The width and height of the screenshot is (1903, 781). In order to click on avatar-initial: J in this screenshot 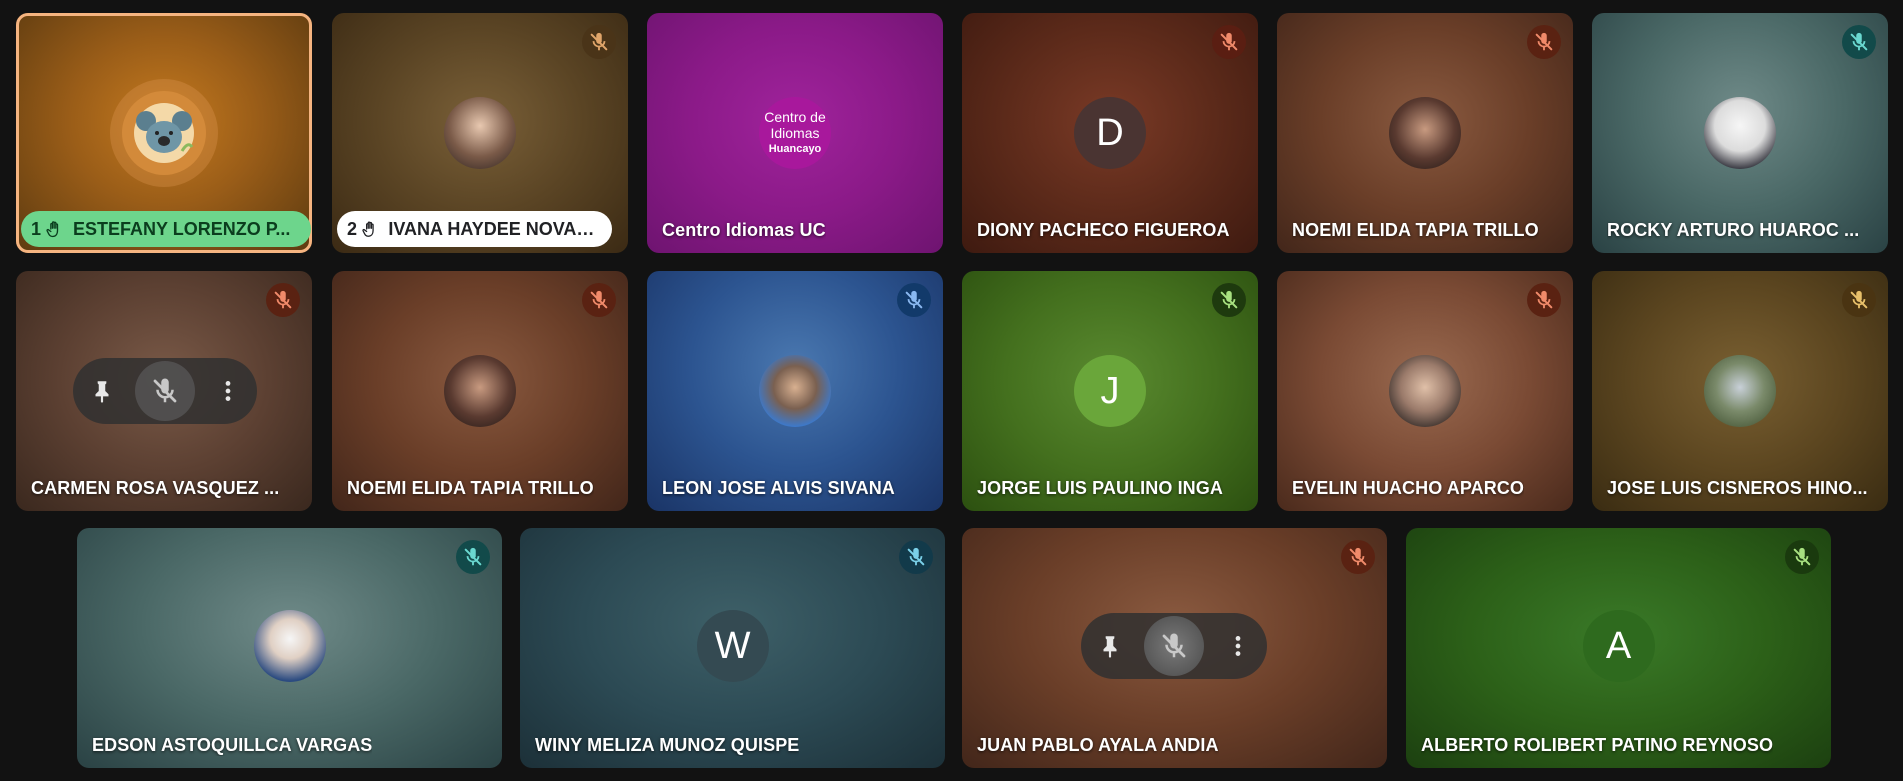, I will do `click(1110, 390)`.